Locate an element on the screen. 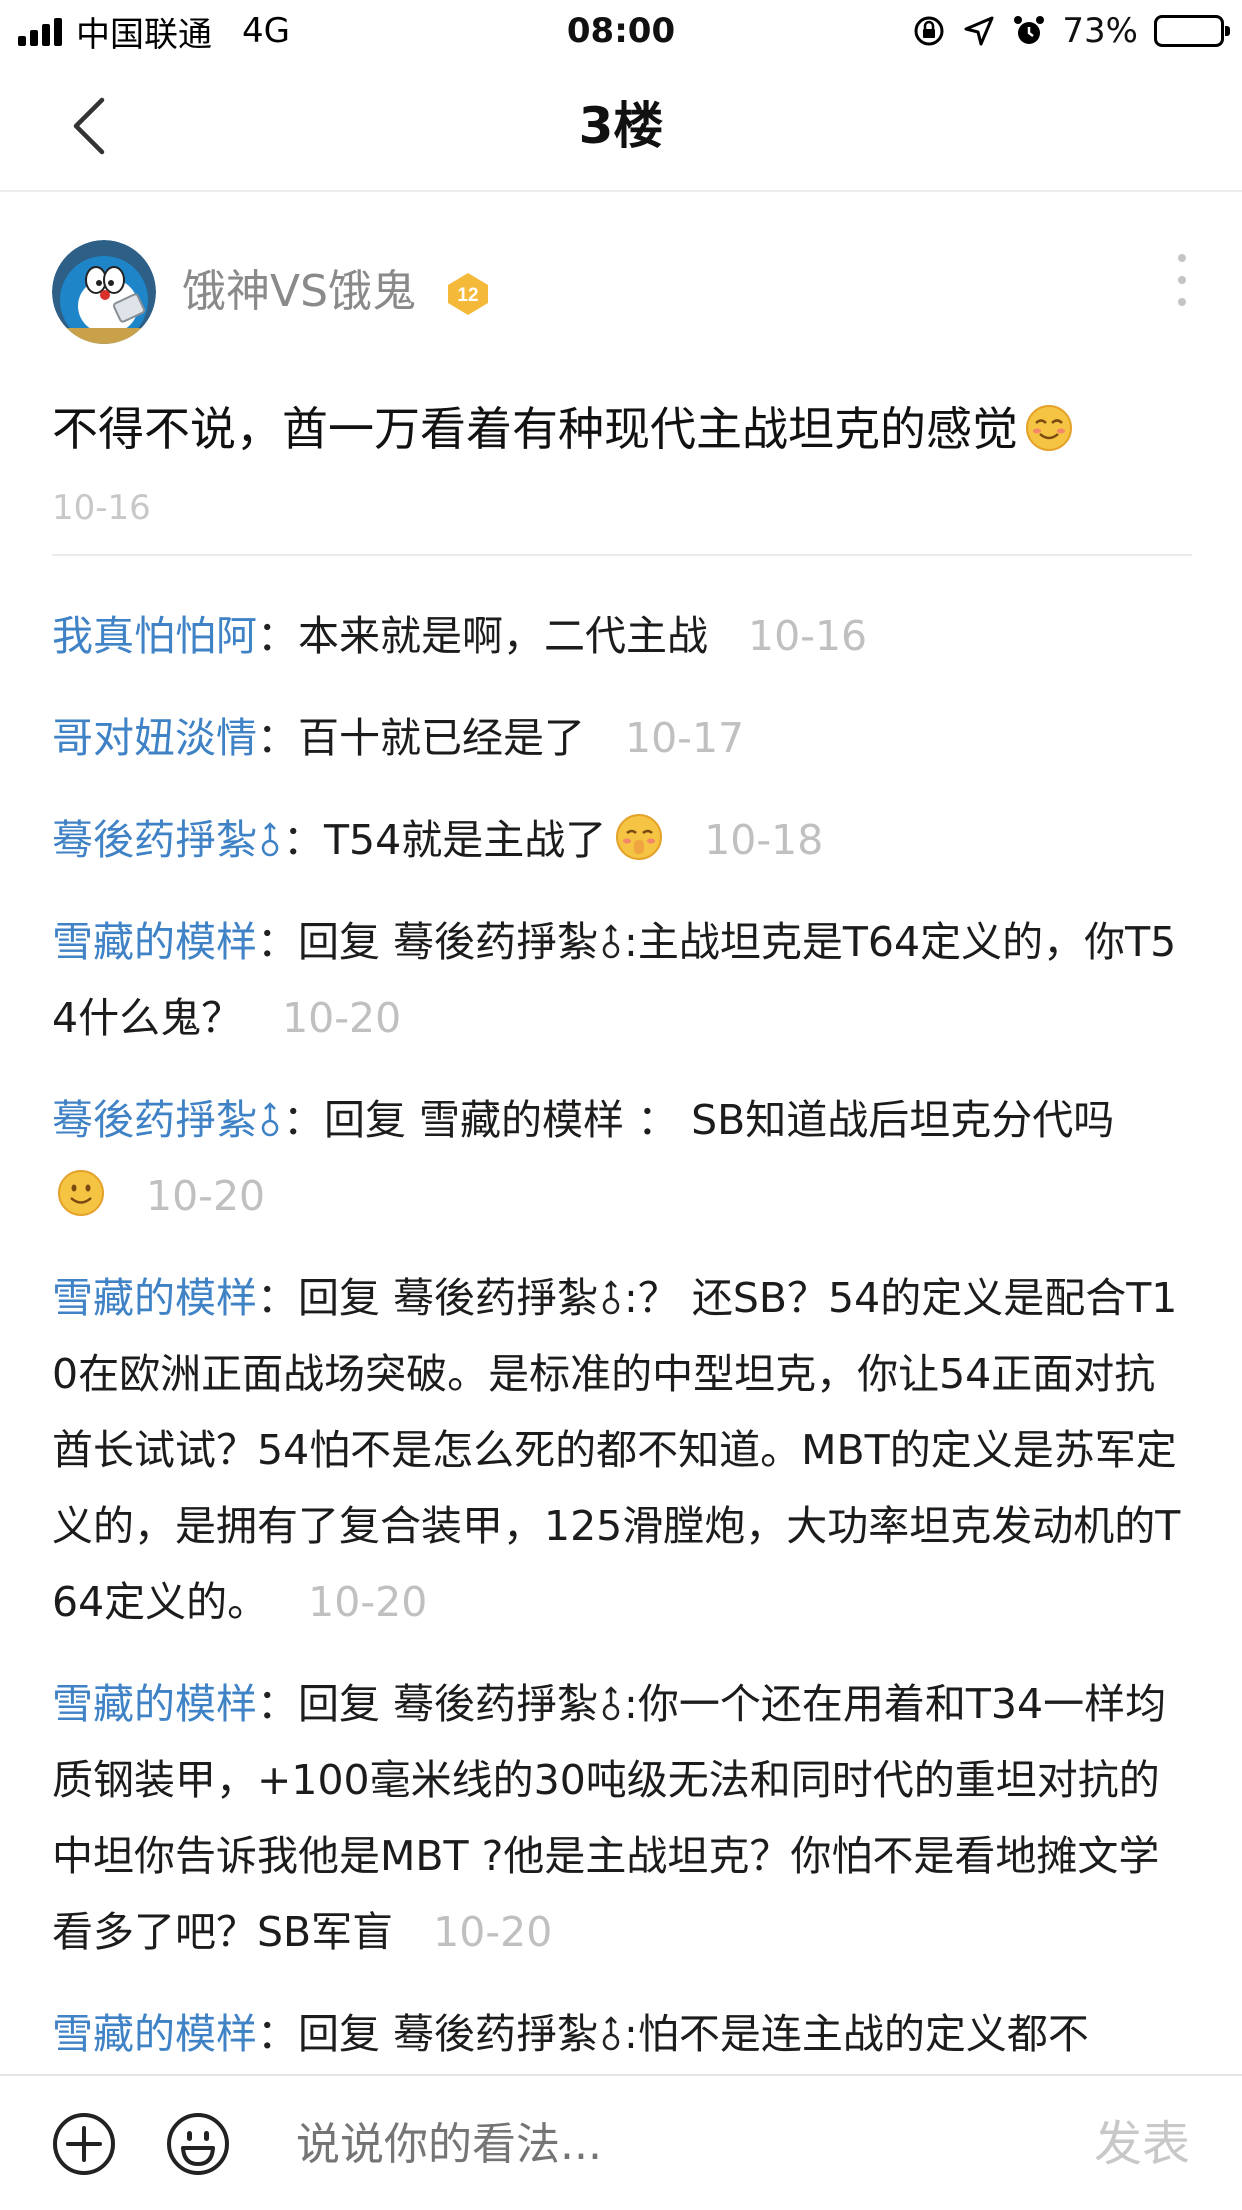  reply-item: 蓦後药掙紮 ：T54就是主战了 10-18 is located at coordinates (622, 840).